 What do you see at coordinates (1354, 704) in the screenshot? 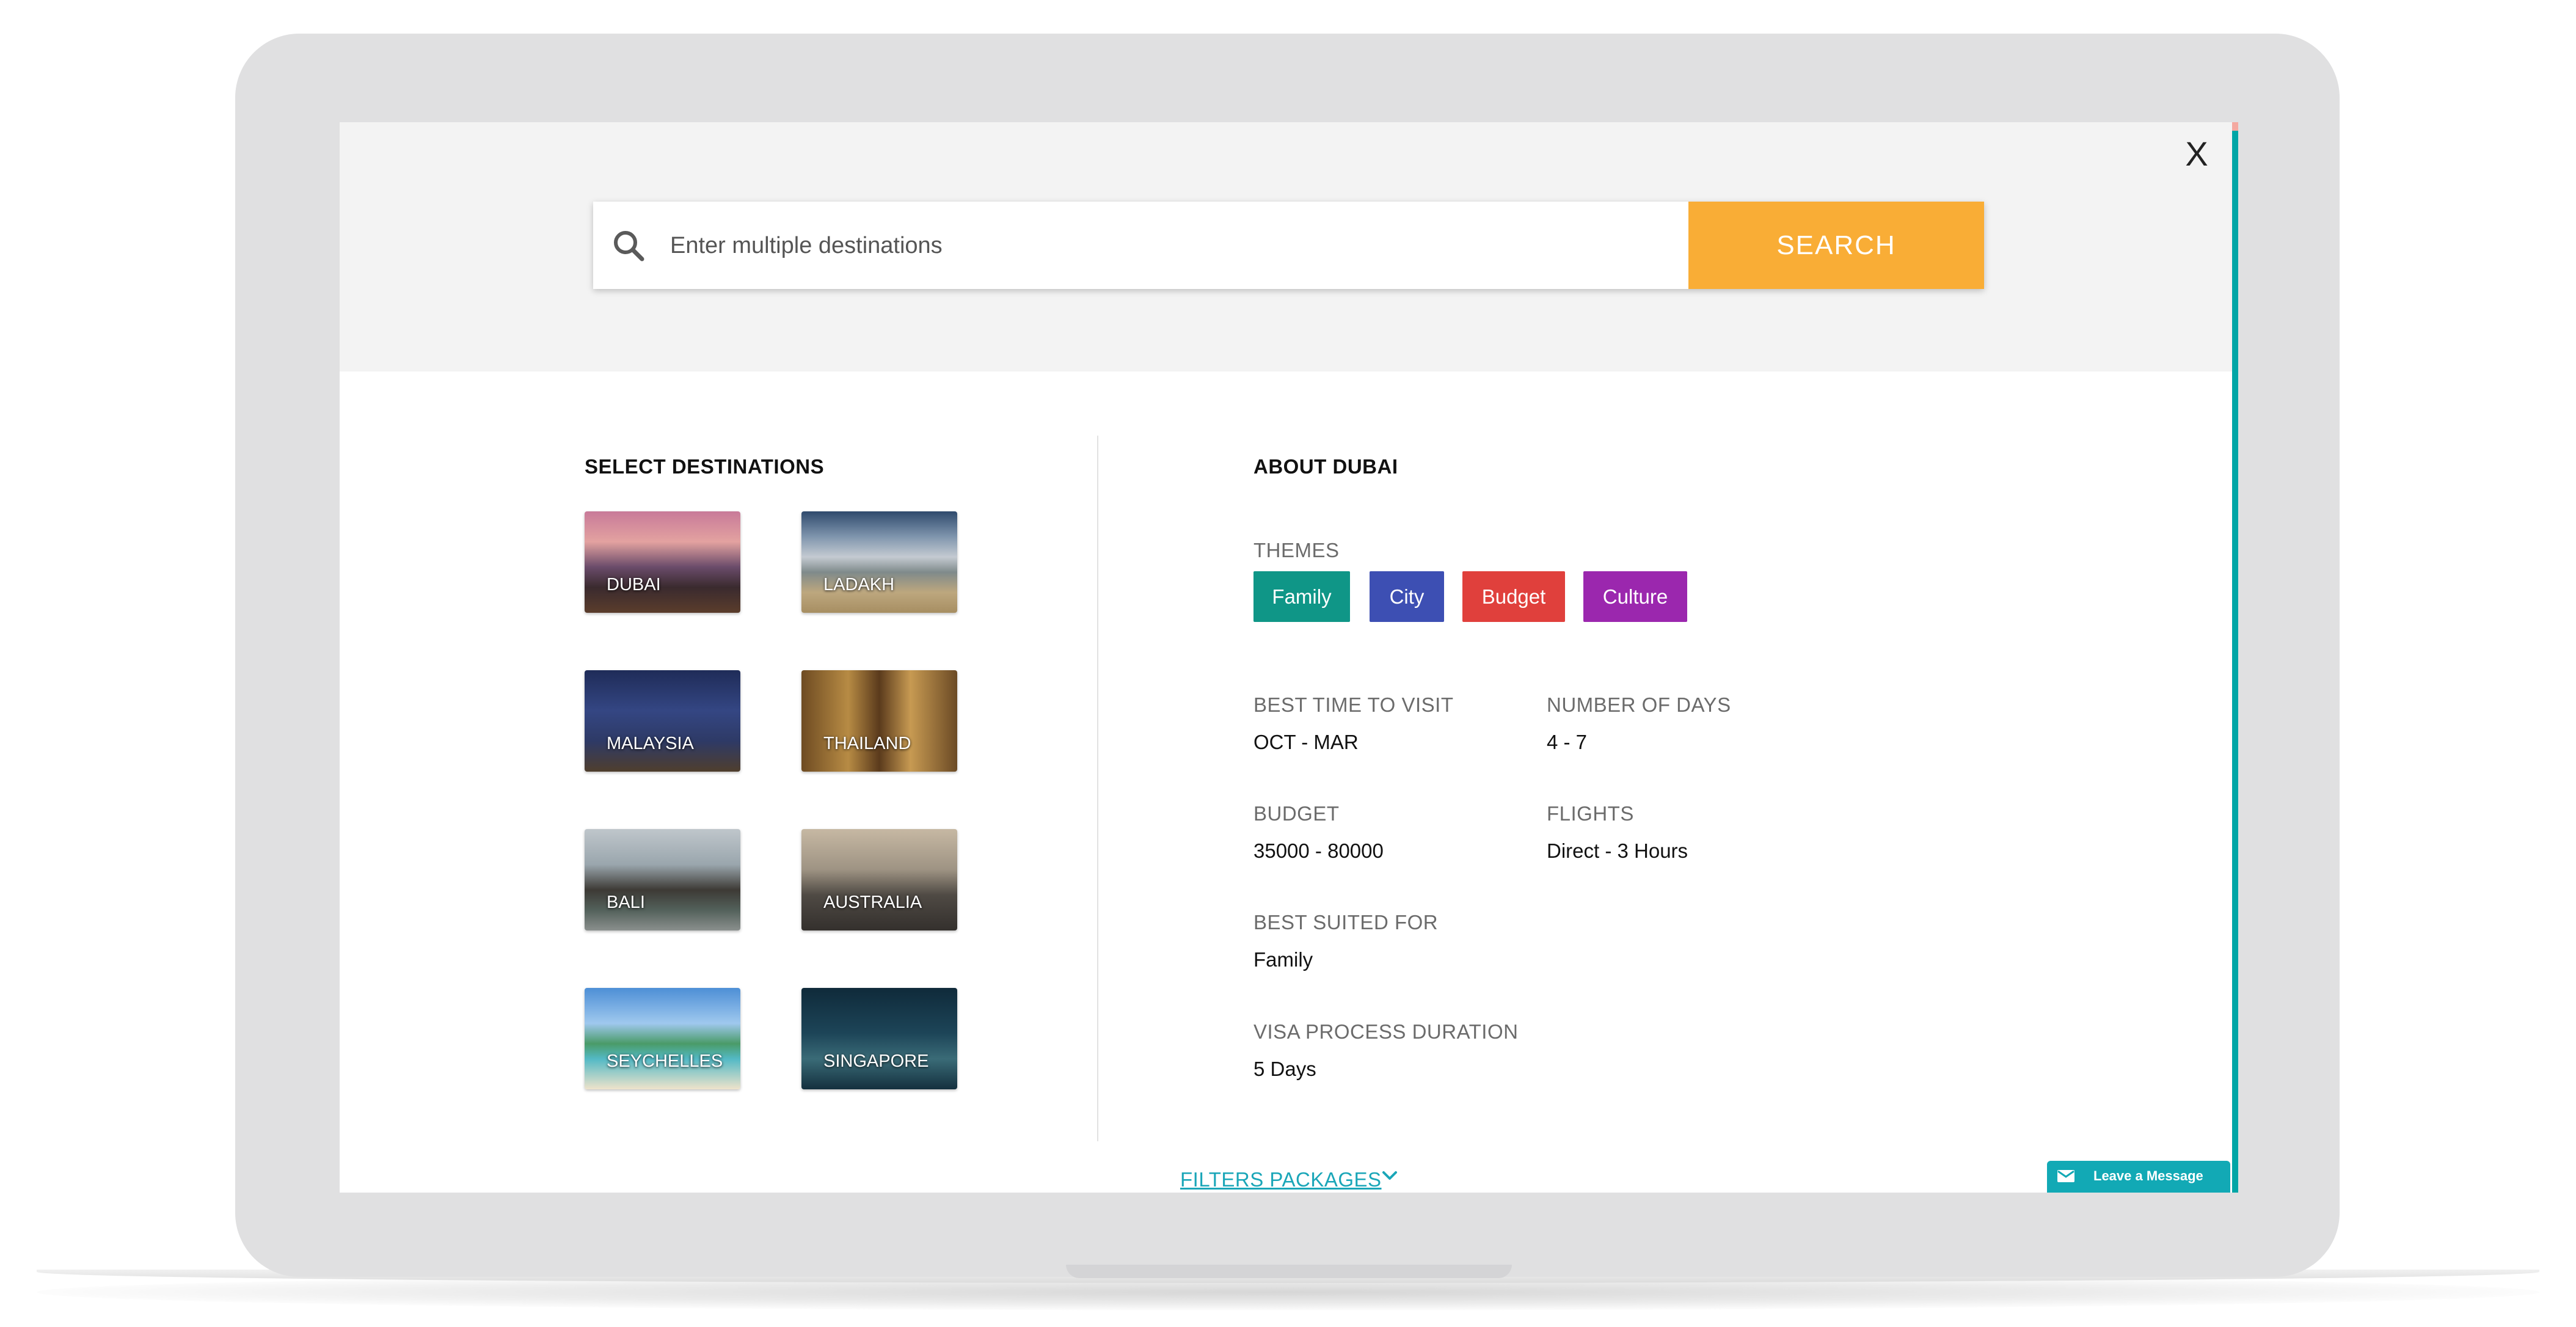
I see `best-time-label: BEST TIME TO VISIT` at bounding box center [1354, 704].